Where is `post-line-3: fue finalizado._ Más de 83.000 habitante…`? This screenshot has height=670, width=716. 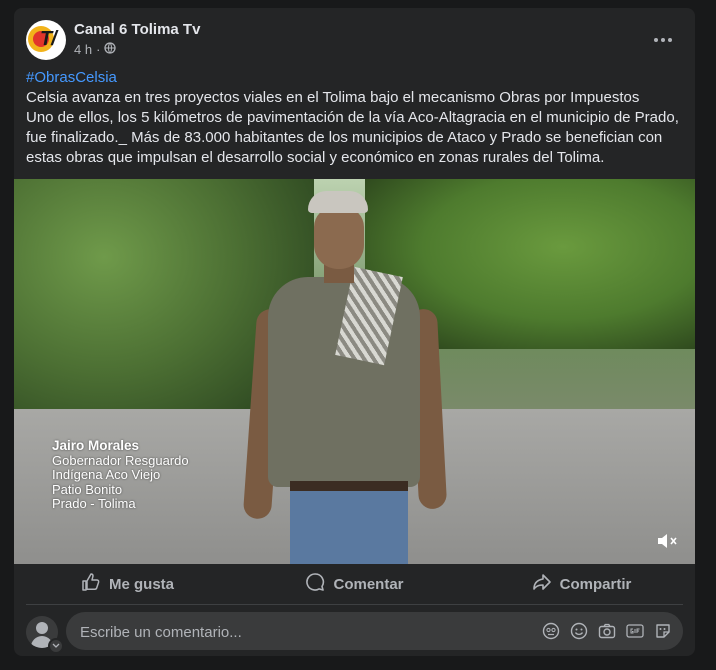 post-line-3: fue finalizado._ Más de 83.000 habitante… is located at coordinates (344, 137).